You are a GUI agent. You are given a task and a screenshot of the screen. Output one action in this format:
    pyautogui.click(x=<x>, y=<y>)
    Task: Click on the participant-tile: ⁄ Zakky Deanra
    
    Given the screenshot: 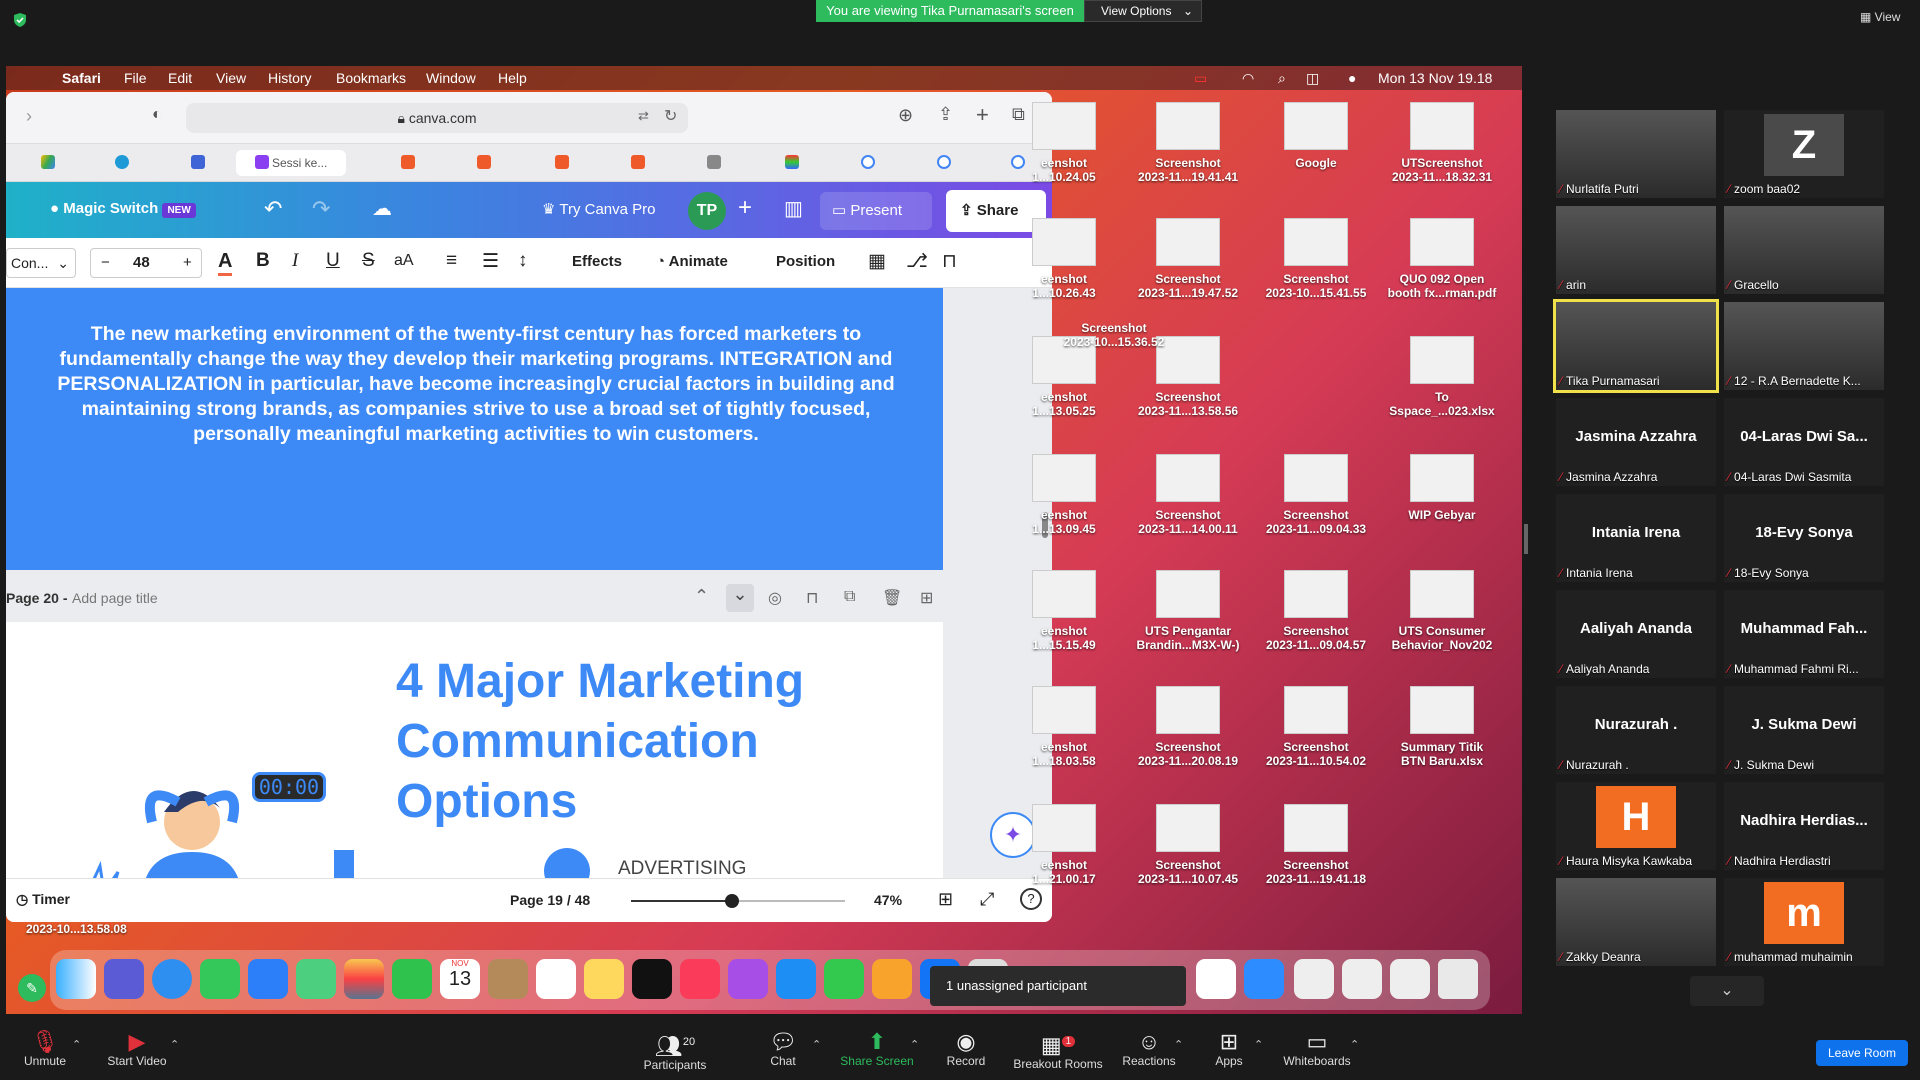 What is the action you would take?
    pyautogui.click(x=1636, y=922)
    